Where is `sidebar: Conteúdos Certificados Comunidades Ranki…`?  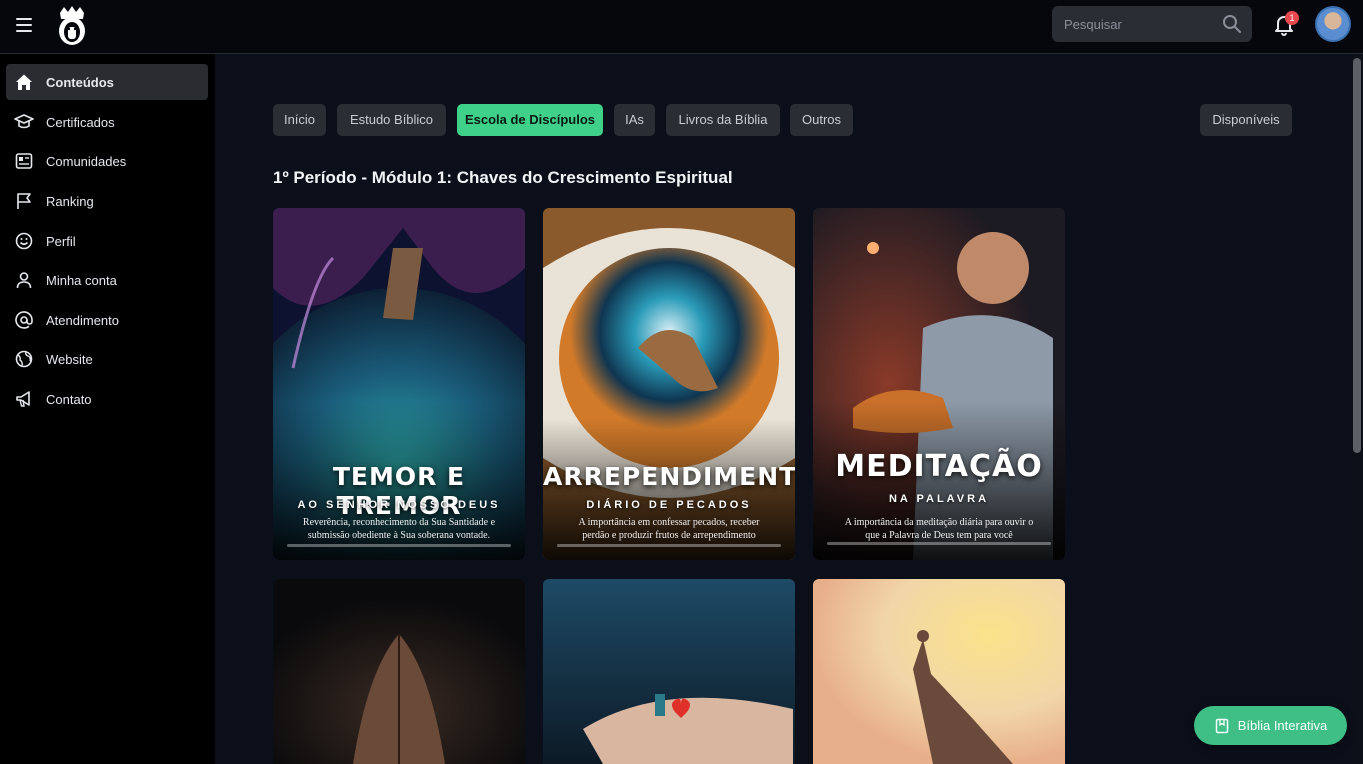 sidebar: Conteúdos Certificados Comunidades Ranki… is located at coordinates (107, 409).